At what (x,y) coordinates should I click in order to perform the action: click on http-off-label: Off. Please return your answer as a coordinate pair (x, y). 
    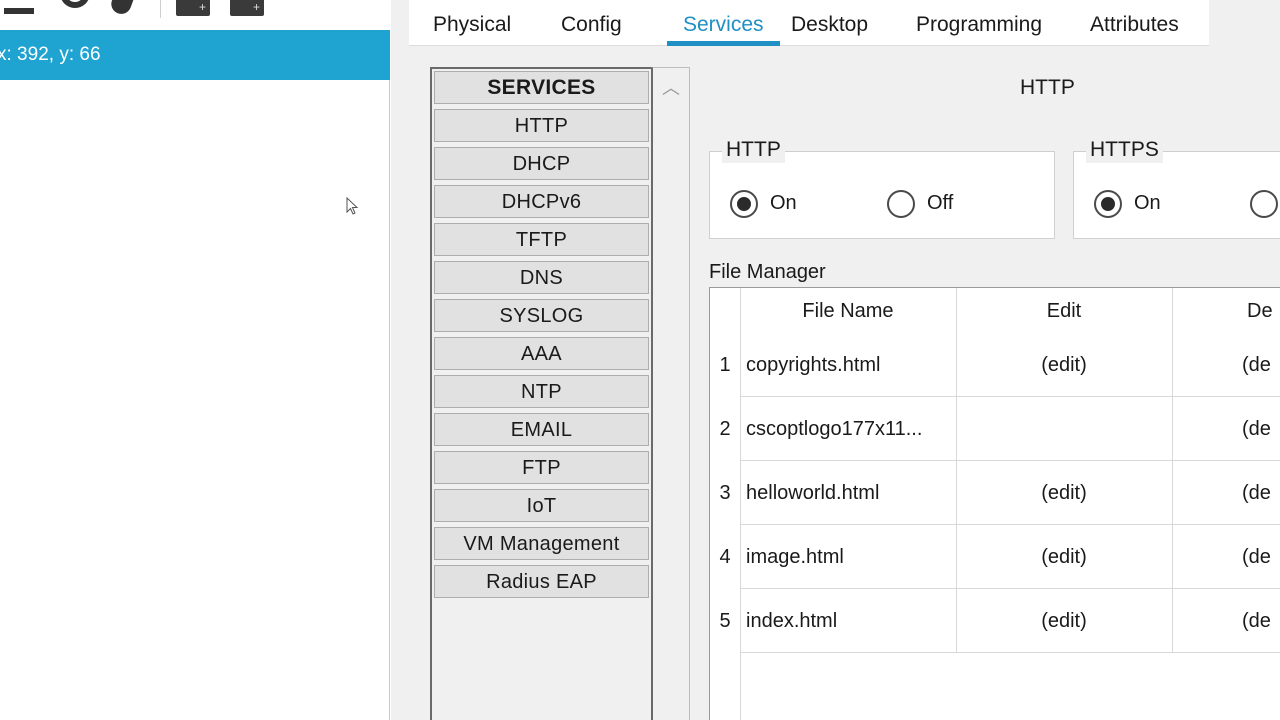
    Looking at the image, I should click on (940, 203).